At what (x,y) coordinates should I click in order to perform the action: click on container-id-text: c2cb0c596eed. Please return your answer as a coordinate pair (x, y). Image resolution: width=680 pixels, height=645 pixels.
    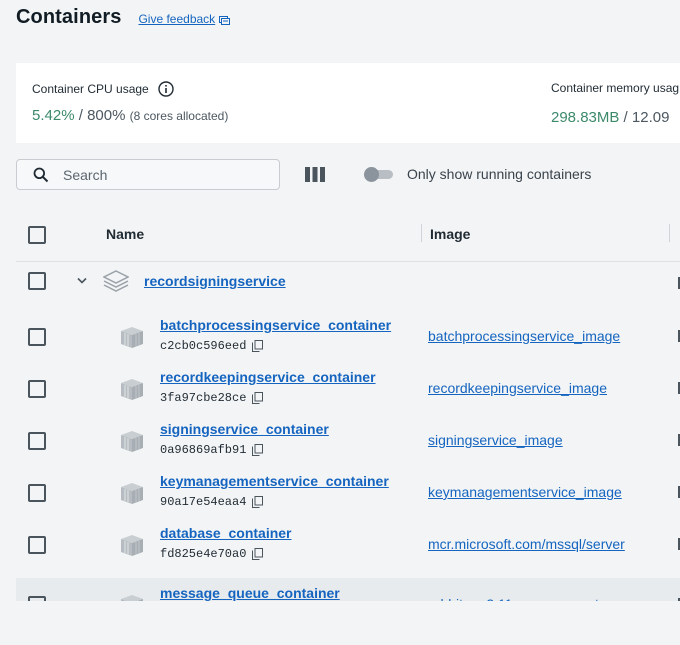
    Looking at the image, I should click on (203, 346).